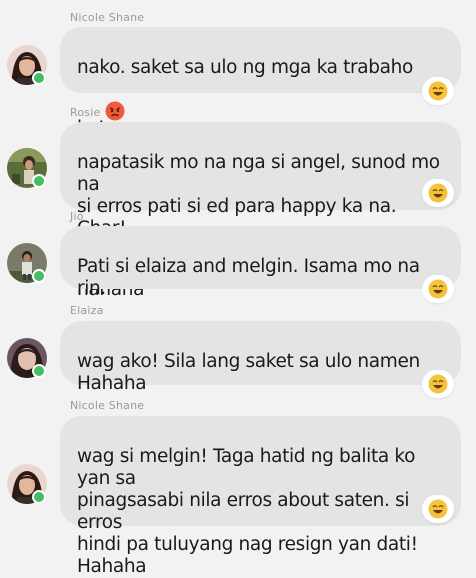  Describe the element at coordinates (87, 310) in the screenshot. I see `sender-name: Elaiza` at that location.